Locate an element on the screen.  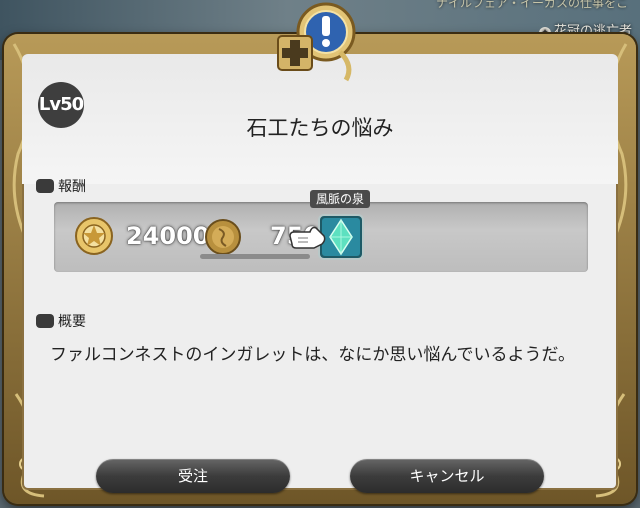
gil-icon is located at coordinates (94, 236).